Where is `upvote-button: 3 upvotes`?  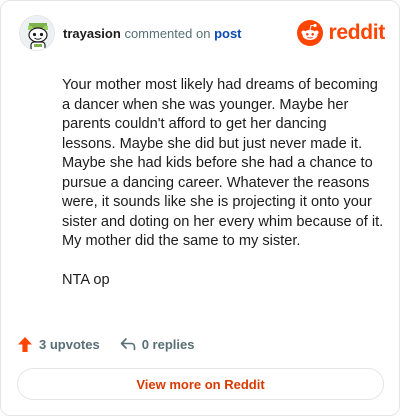 upvote-button: 3 upvotes is located at coordinates (58, 344).